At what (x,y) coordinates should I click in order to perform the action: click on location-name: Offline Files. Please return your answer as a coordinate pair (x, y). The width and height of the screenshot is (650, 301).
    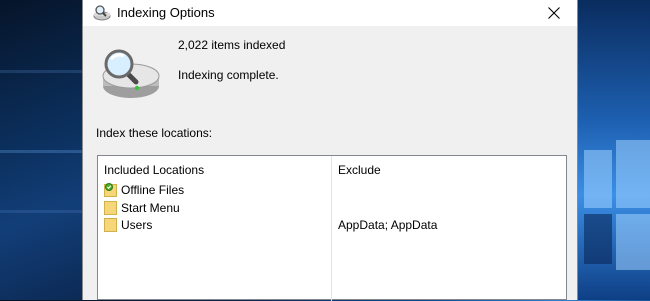
    Looking at the image, I should click on (153, 190).